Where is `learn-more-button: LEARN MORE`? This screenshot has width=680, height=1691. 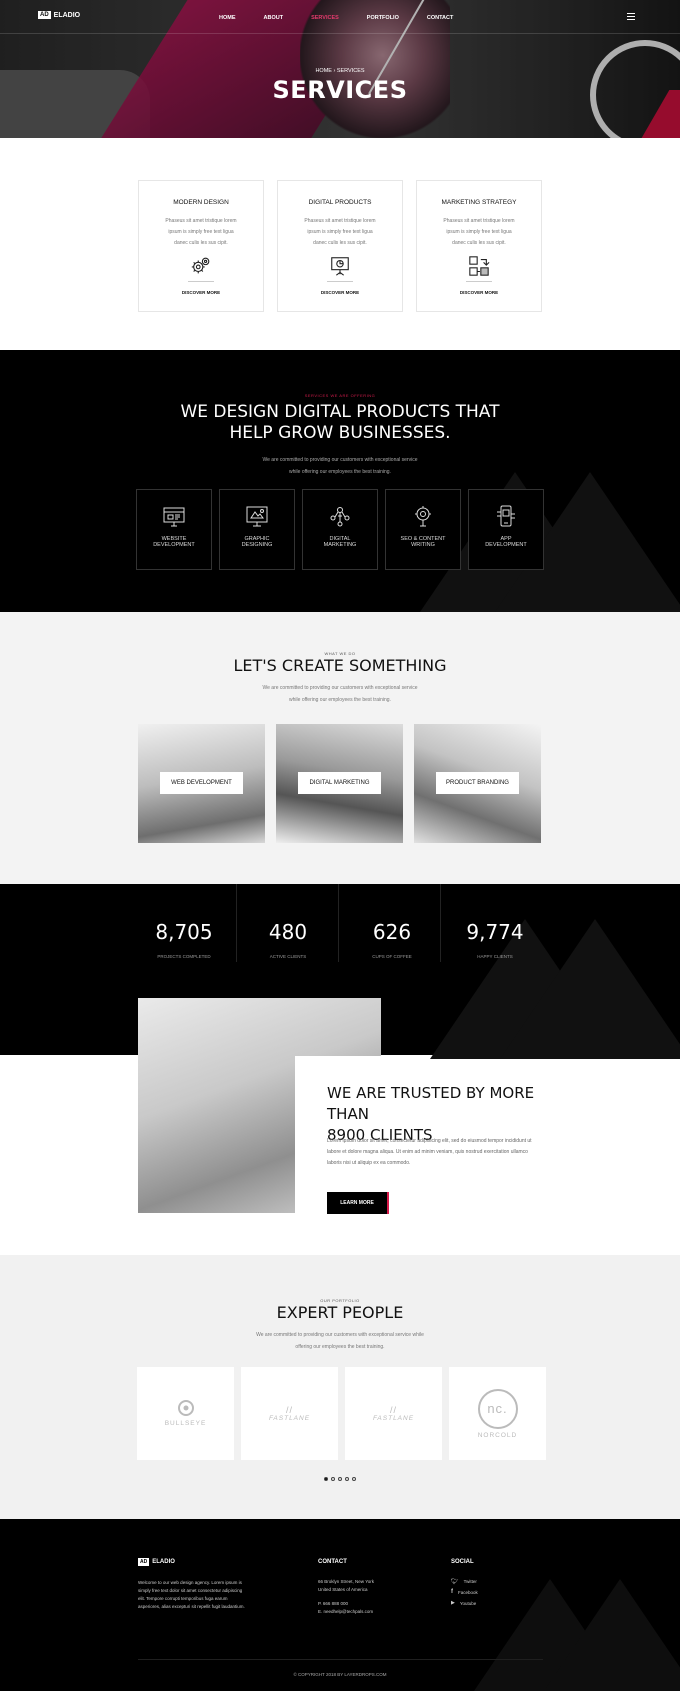 learn-more-button: LEARN MORE is located at coordinates (358, 1203).